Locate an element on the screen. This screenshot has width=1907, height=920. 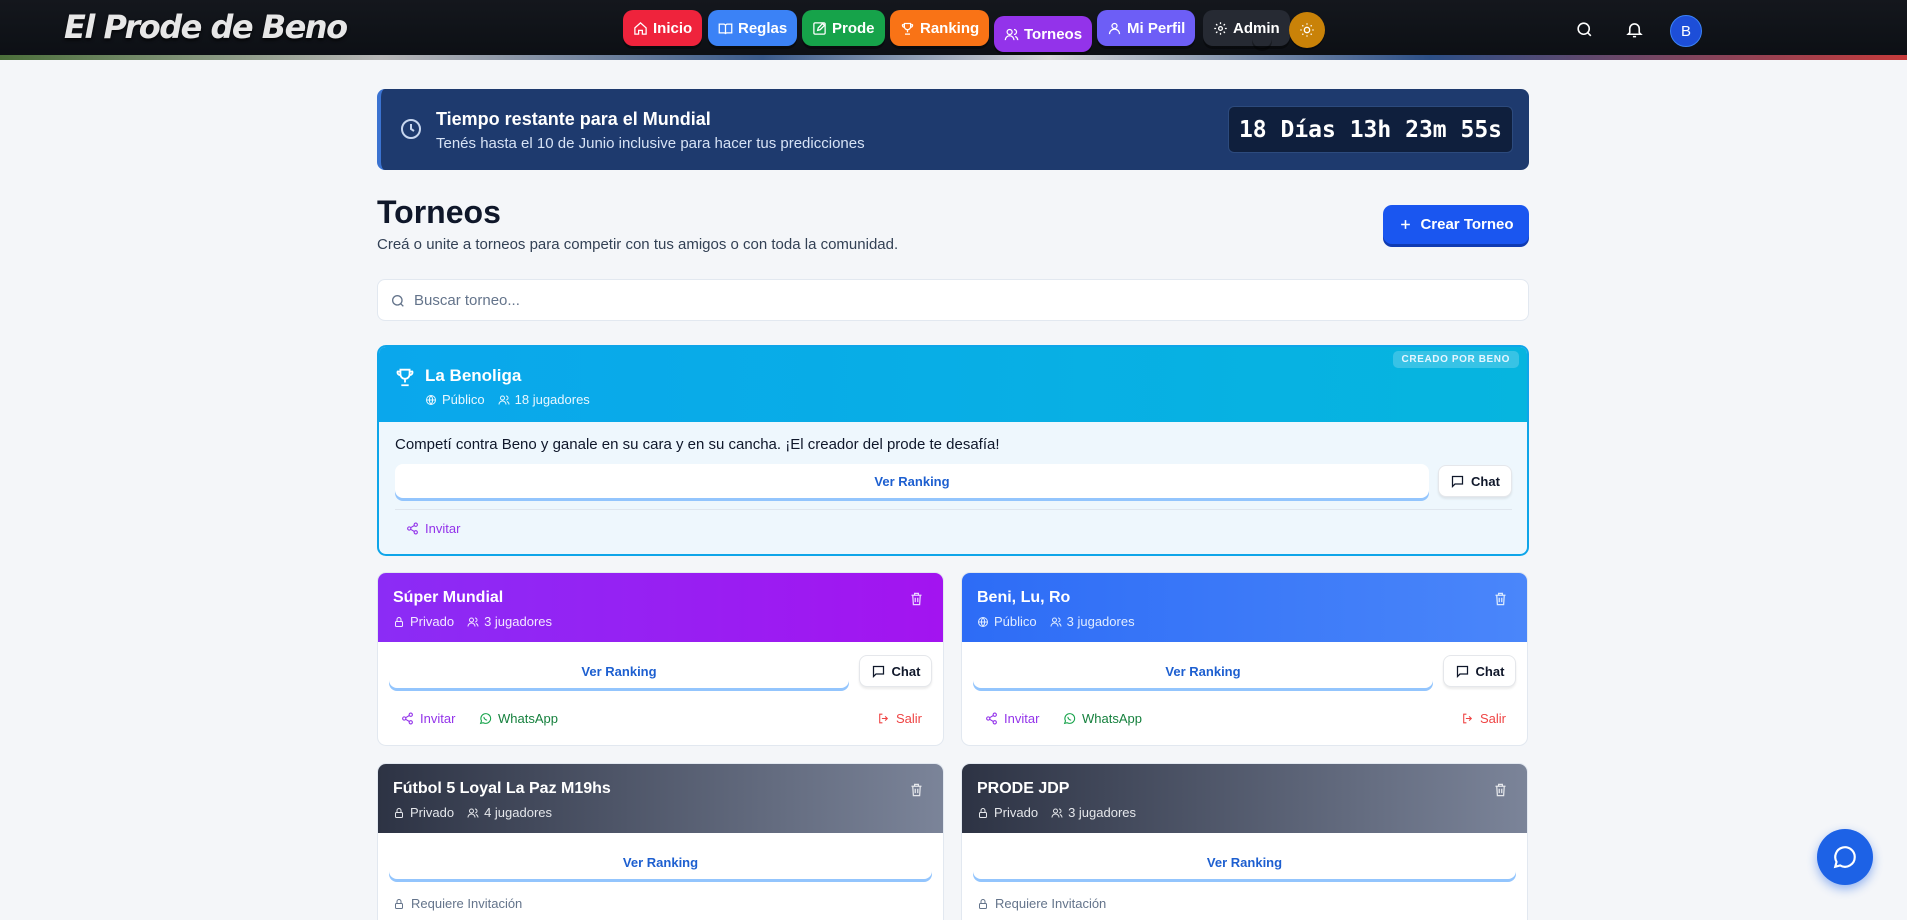
countdown-title: Tiempo restante para el Mundial is located at coordinates (573, 119).